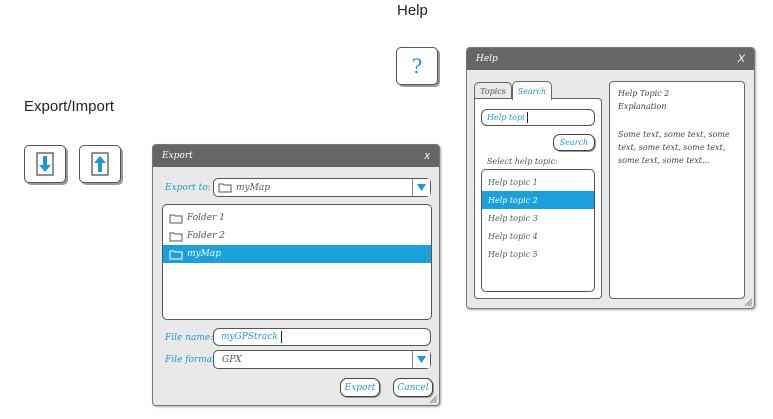 The height and width of the screenshot is (419, 773). What do you see at coordinates (741, 59) in the screenshot?
I see `help-close-button: X` at bounding box center [741, 59].